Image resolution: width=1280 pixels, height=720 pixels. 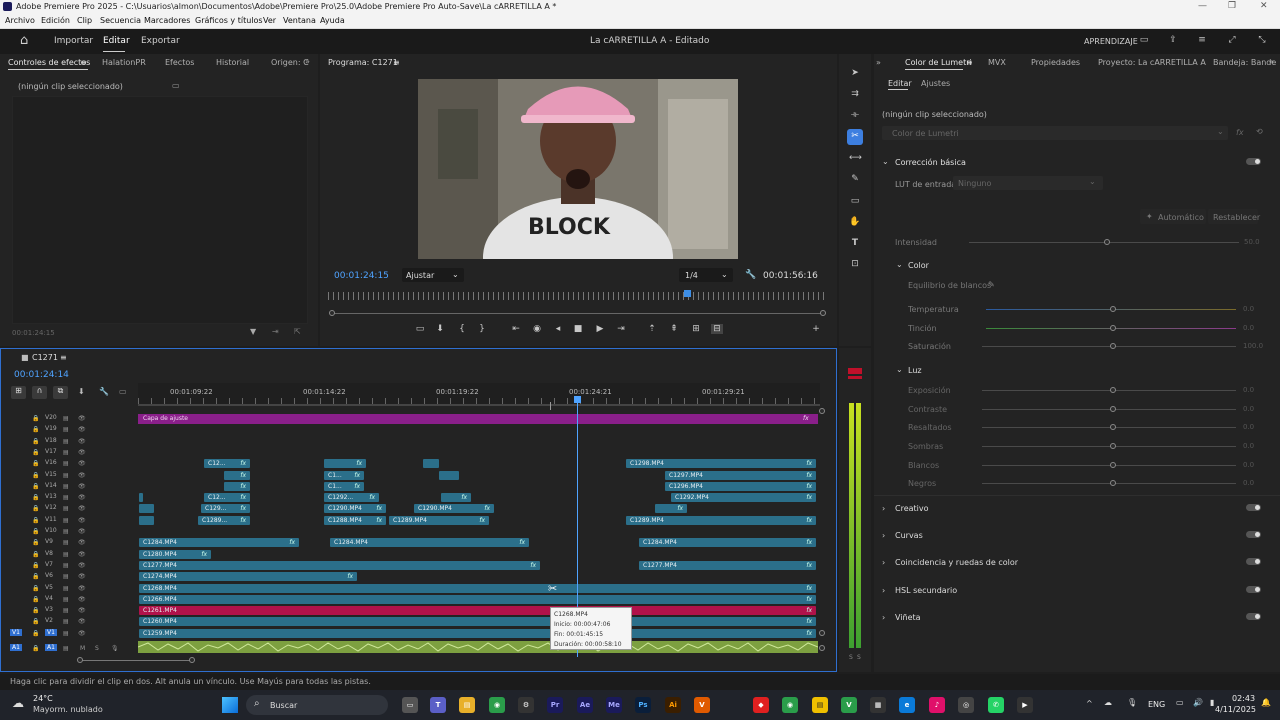 What do you see at coordinates (820, 705) in the screenshot?
I see `sticky-notes-icon: ▤` at bounding box center [820, 705].